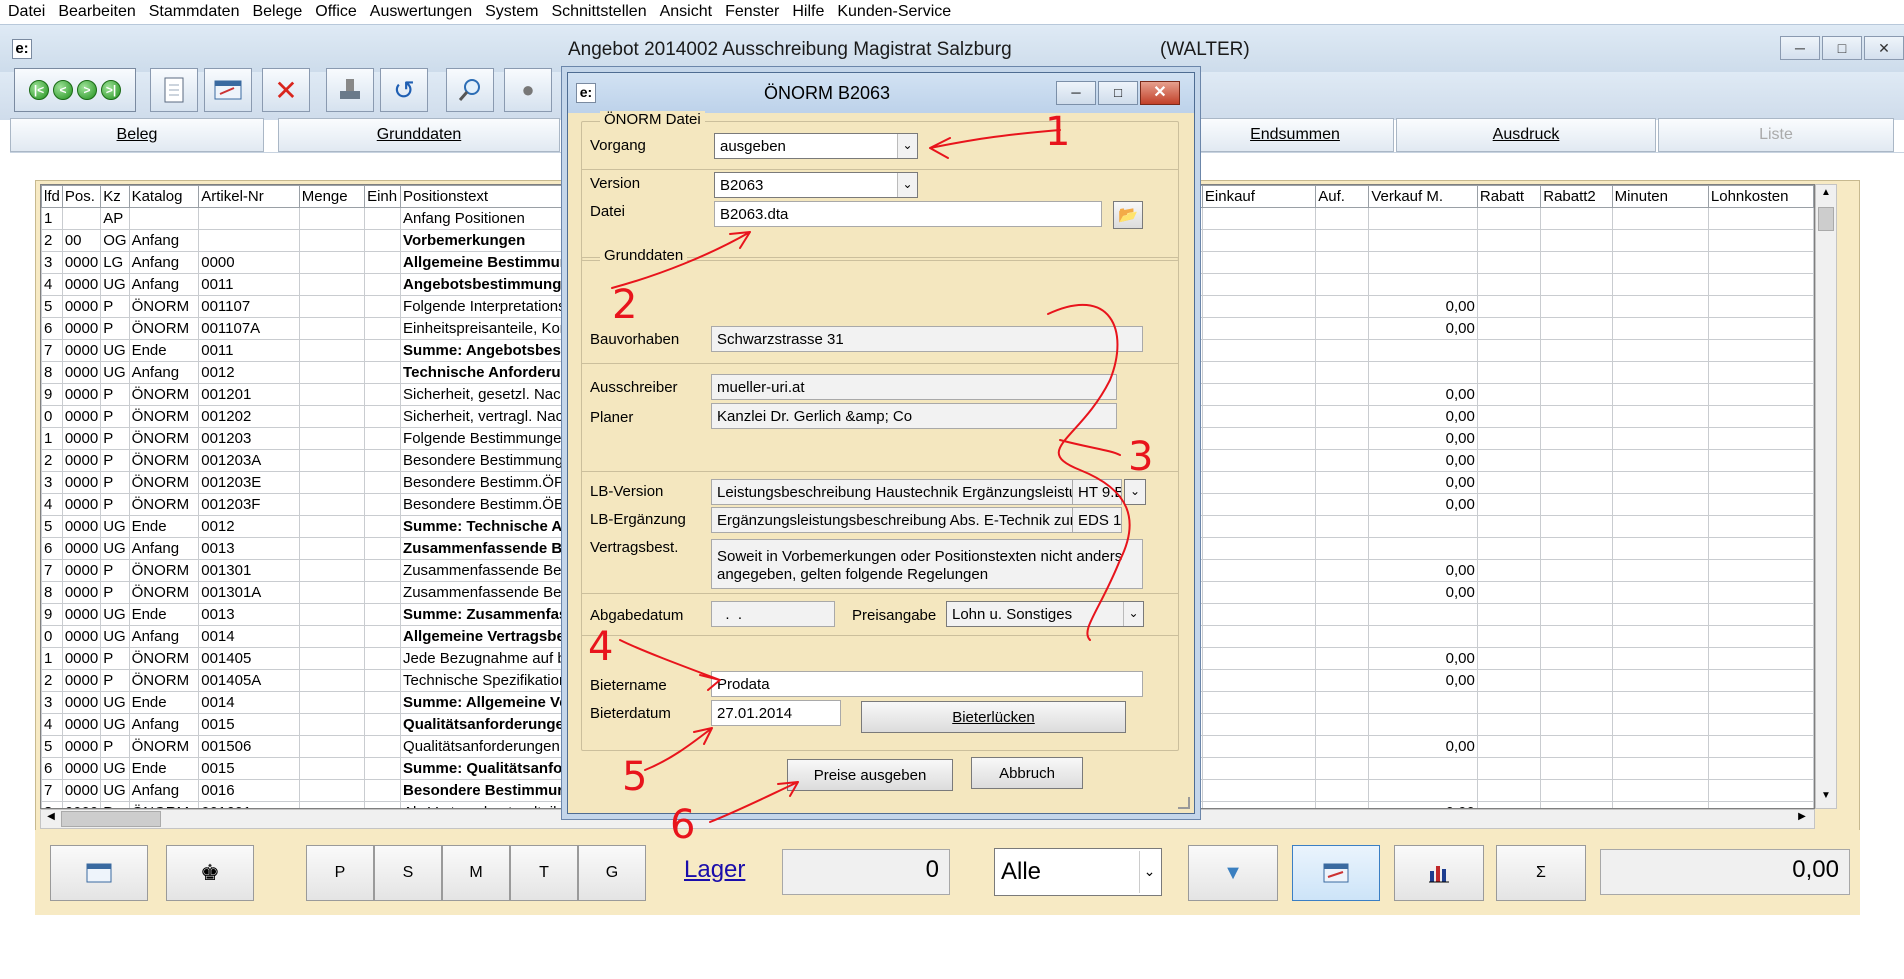 Image resolution: width=1904 pixels, height=979 pixels. I want to click on tab-grunddaten: Grunddaten, so click(419, 135).